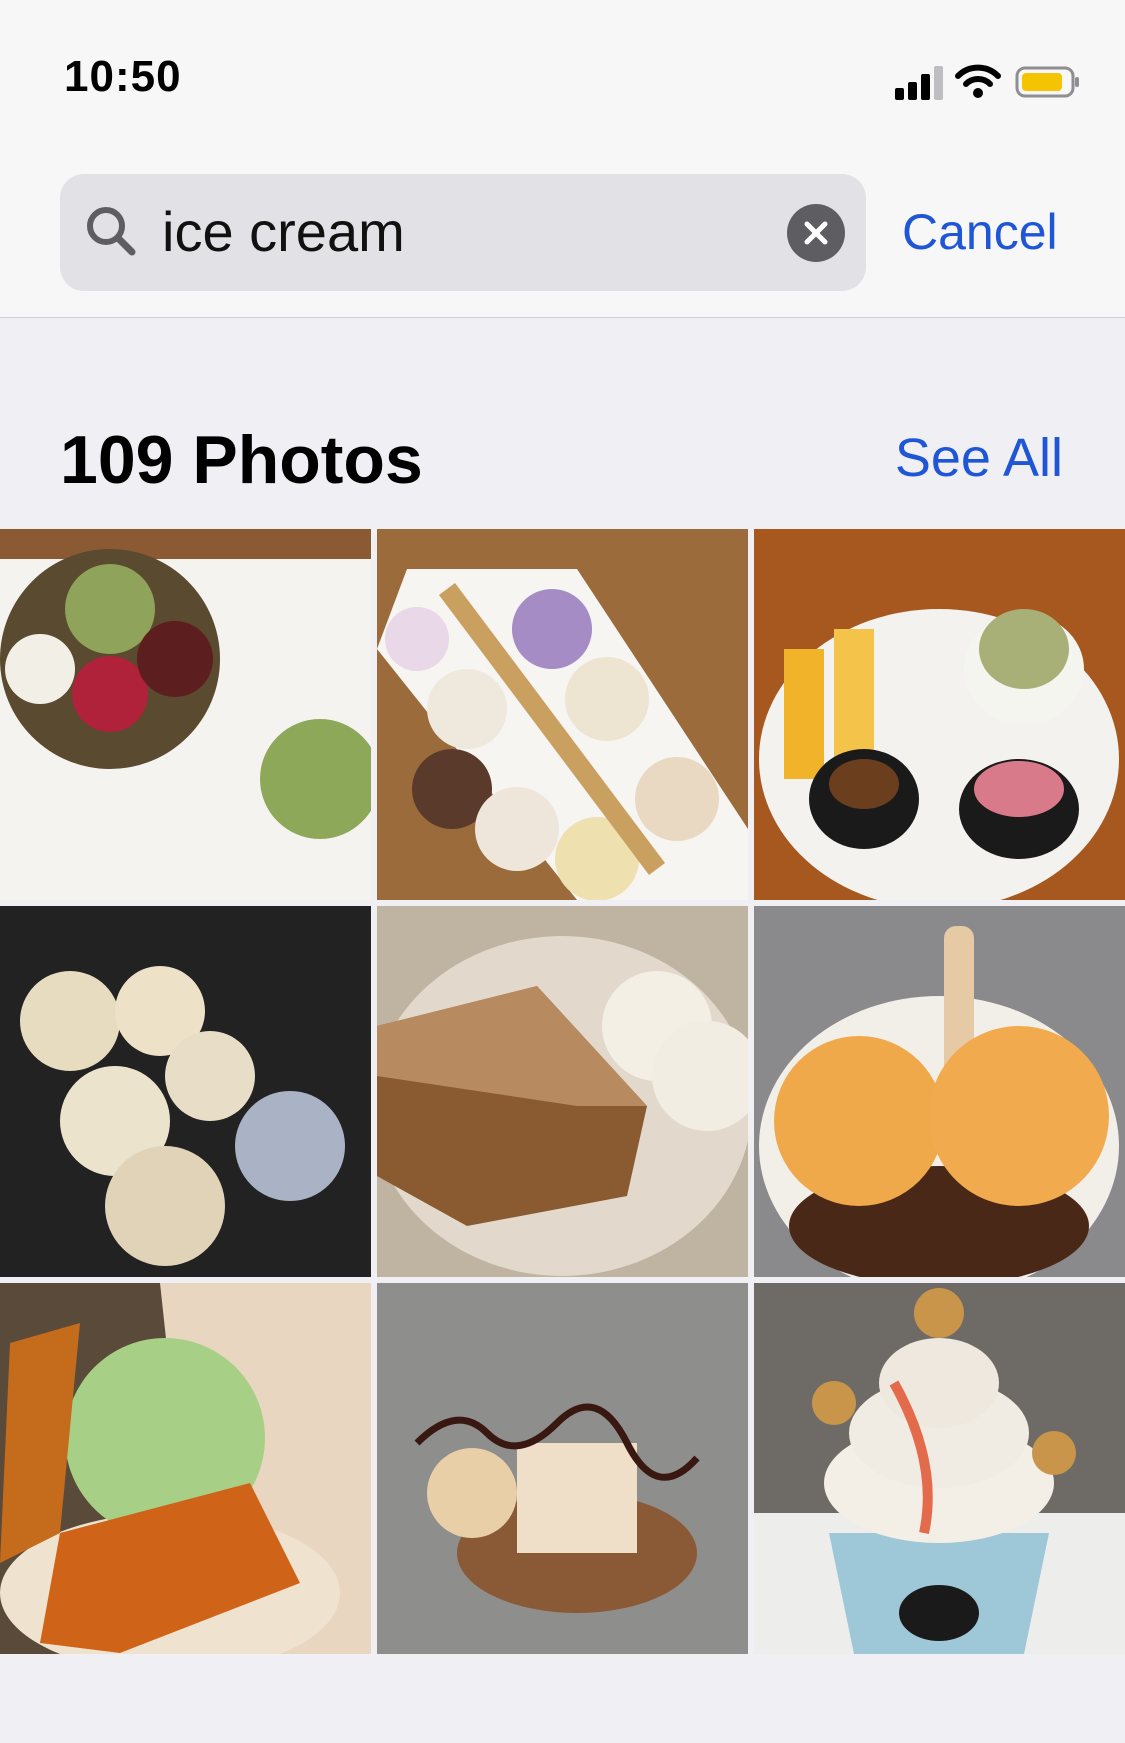 The height and width of the screenshot is (1743, 1125). I want to click on close-icon, so click(816, 233).